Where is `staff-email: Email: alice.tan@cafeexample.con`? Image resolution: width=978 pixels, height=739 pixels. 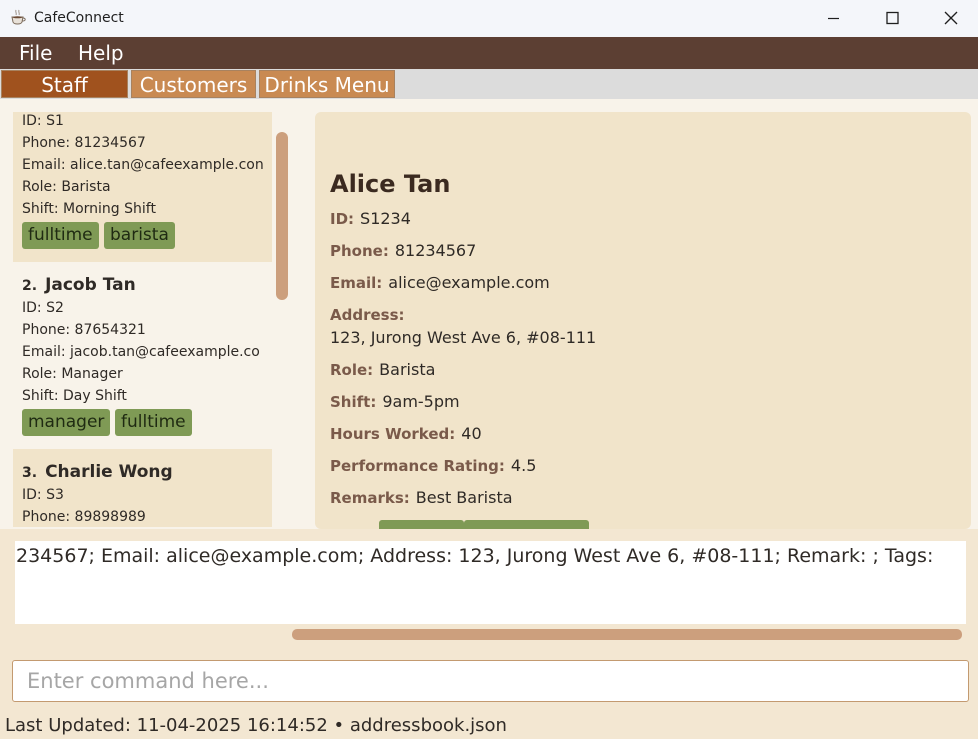
staff-email: Email: alice.tan@cafeexample.con is located at coordinates (143, 165).